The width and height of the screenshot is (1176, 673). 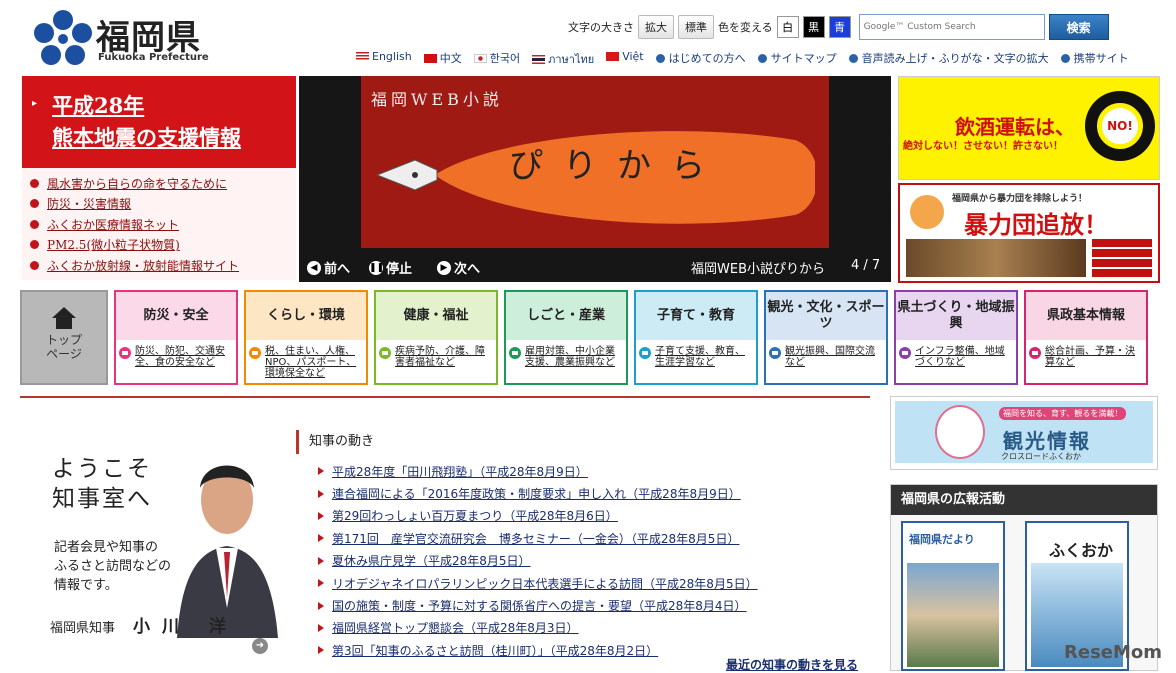 What do you see at coordinates (98, 105) in the screenshot?
I see `quake-line1: 平成28年` at bounding box center [98, 105].